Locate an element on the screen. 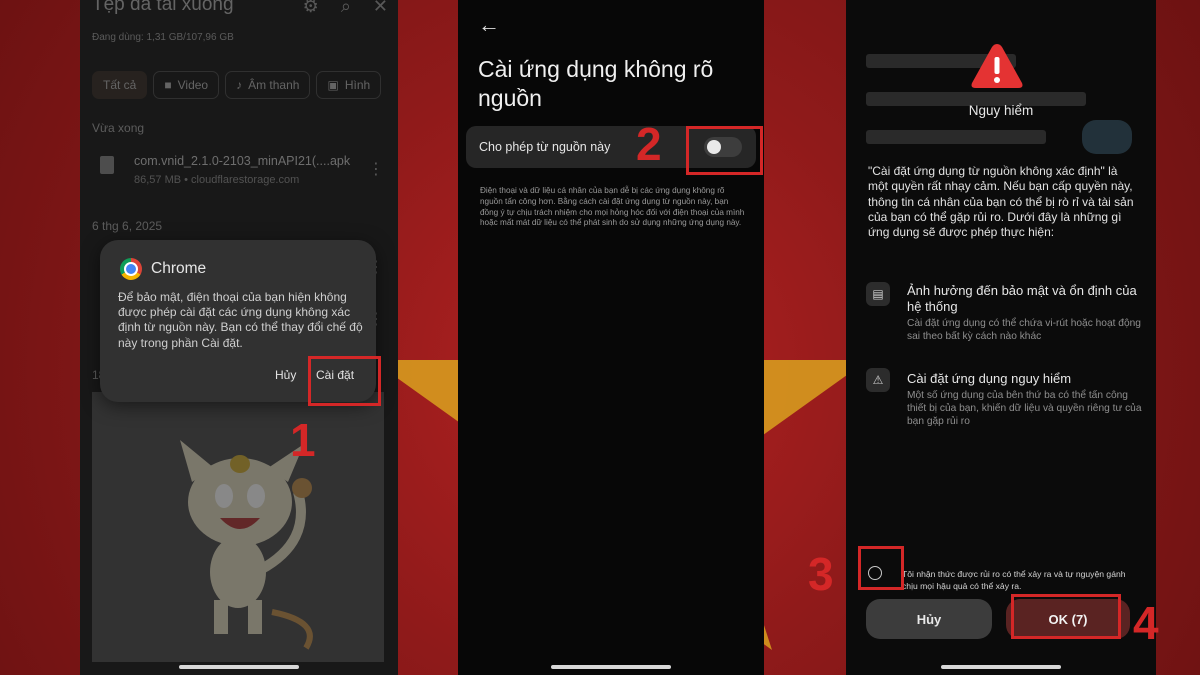 The width and height of the screenshot is (1200, 675). dialog-cancel-button: Hủy is located at coordinates (285, 375).